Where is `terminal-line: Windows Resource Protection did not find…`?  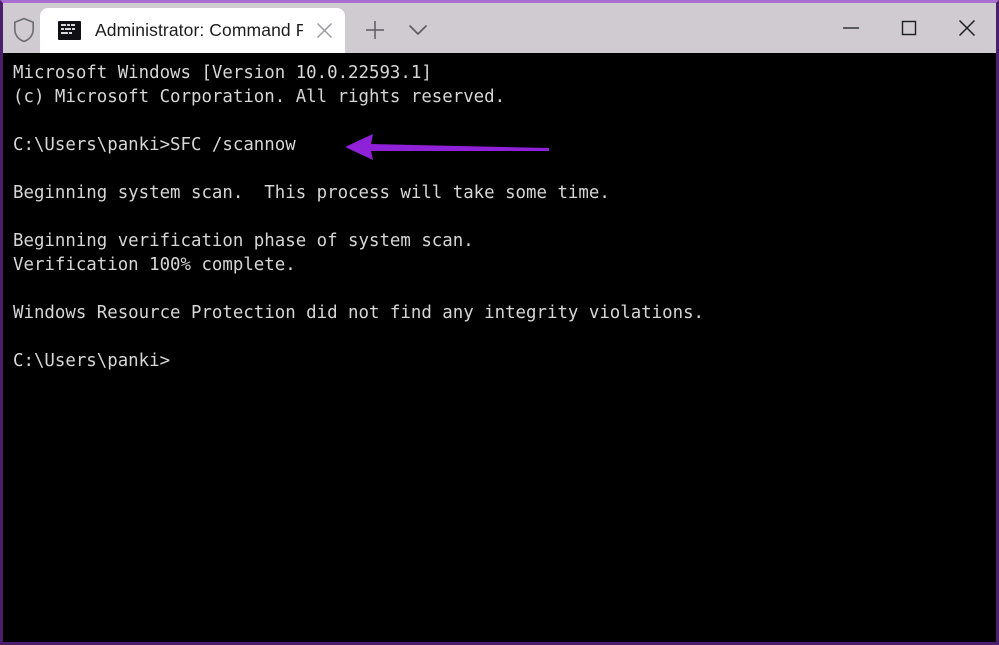
terminal-line: Windows Resource Protection did not find… is located at coordinates (359, 313).